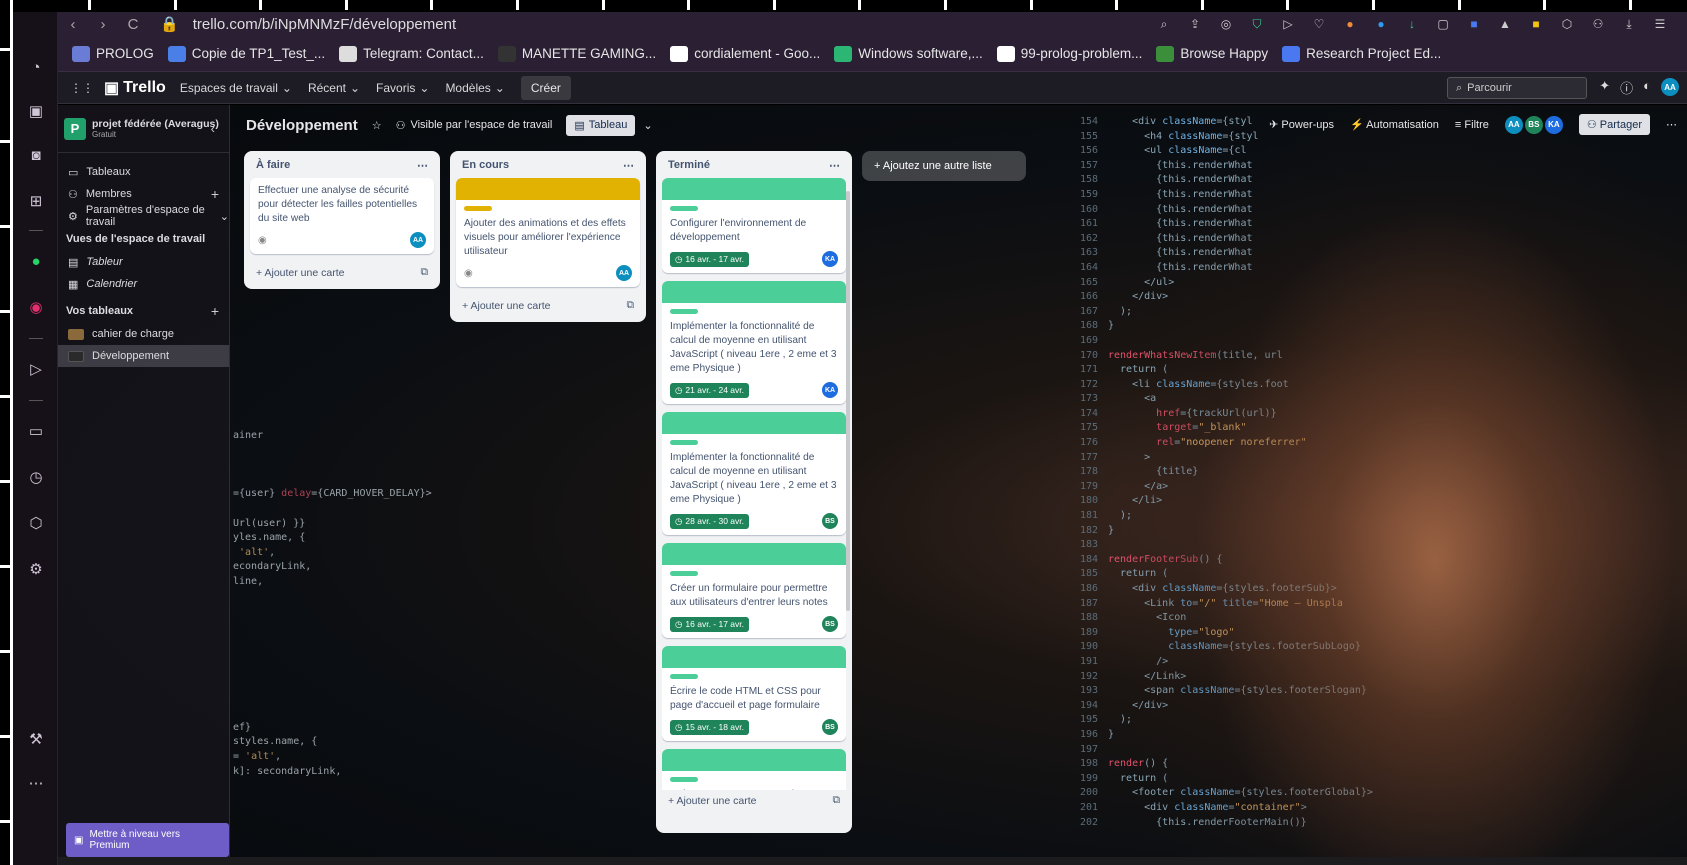 This screenshot has width=1687, height=865. I want to click on list-title: Terminé, so click(689, 165).